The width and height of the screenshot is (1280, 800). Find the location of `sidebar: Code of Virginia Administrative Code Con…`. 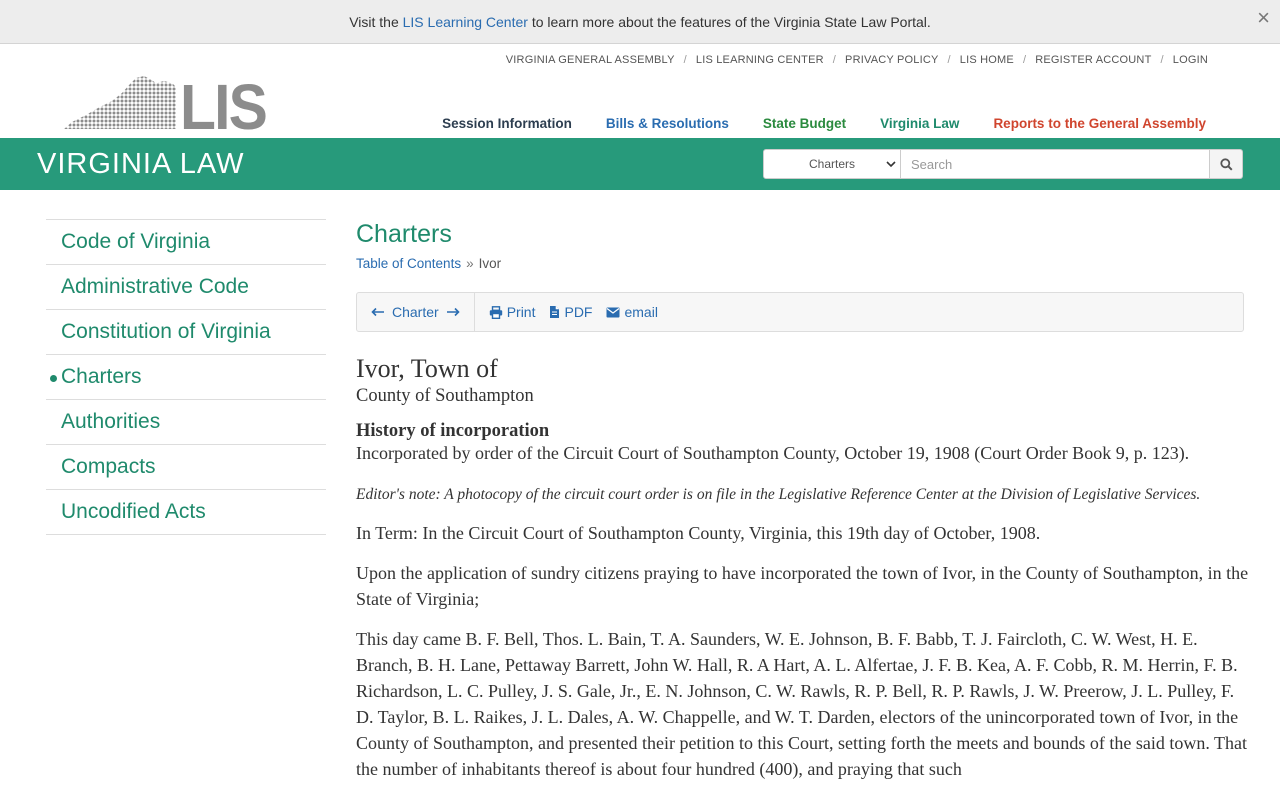

sidebar: Code of Virginia Administrative Code Con… is located at coordinates (186, 377).